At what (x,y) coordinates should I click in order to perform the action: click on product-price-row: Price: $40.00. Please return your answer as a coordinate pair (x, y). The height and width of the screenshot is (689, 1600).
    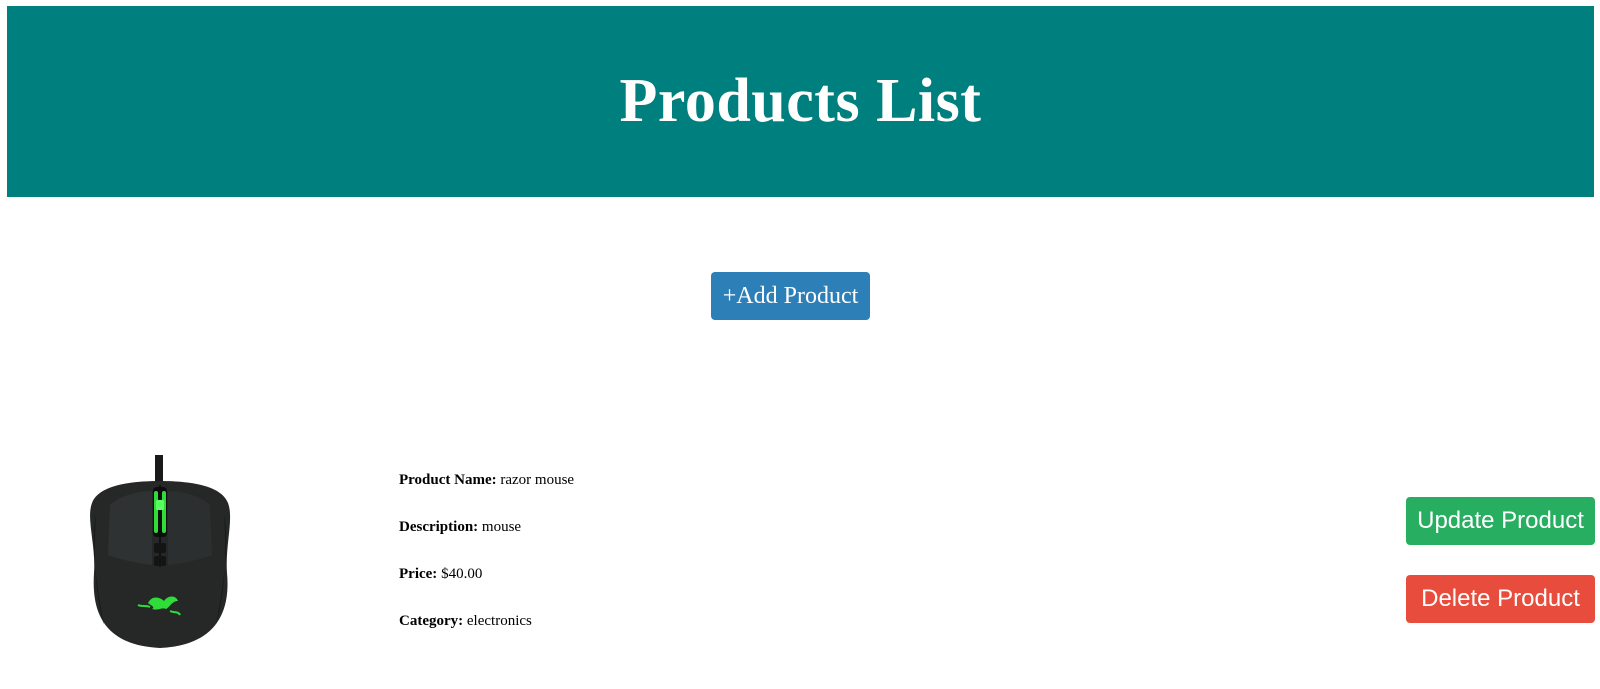
    Looking at the image, I should click on (486, 586).